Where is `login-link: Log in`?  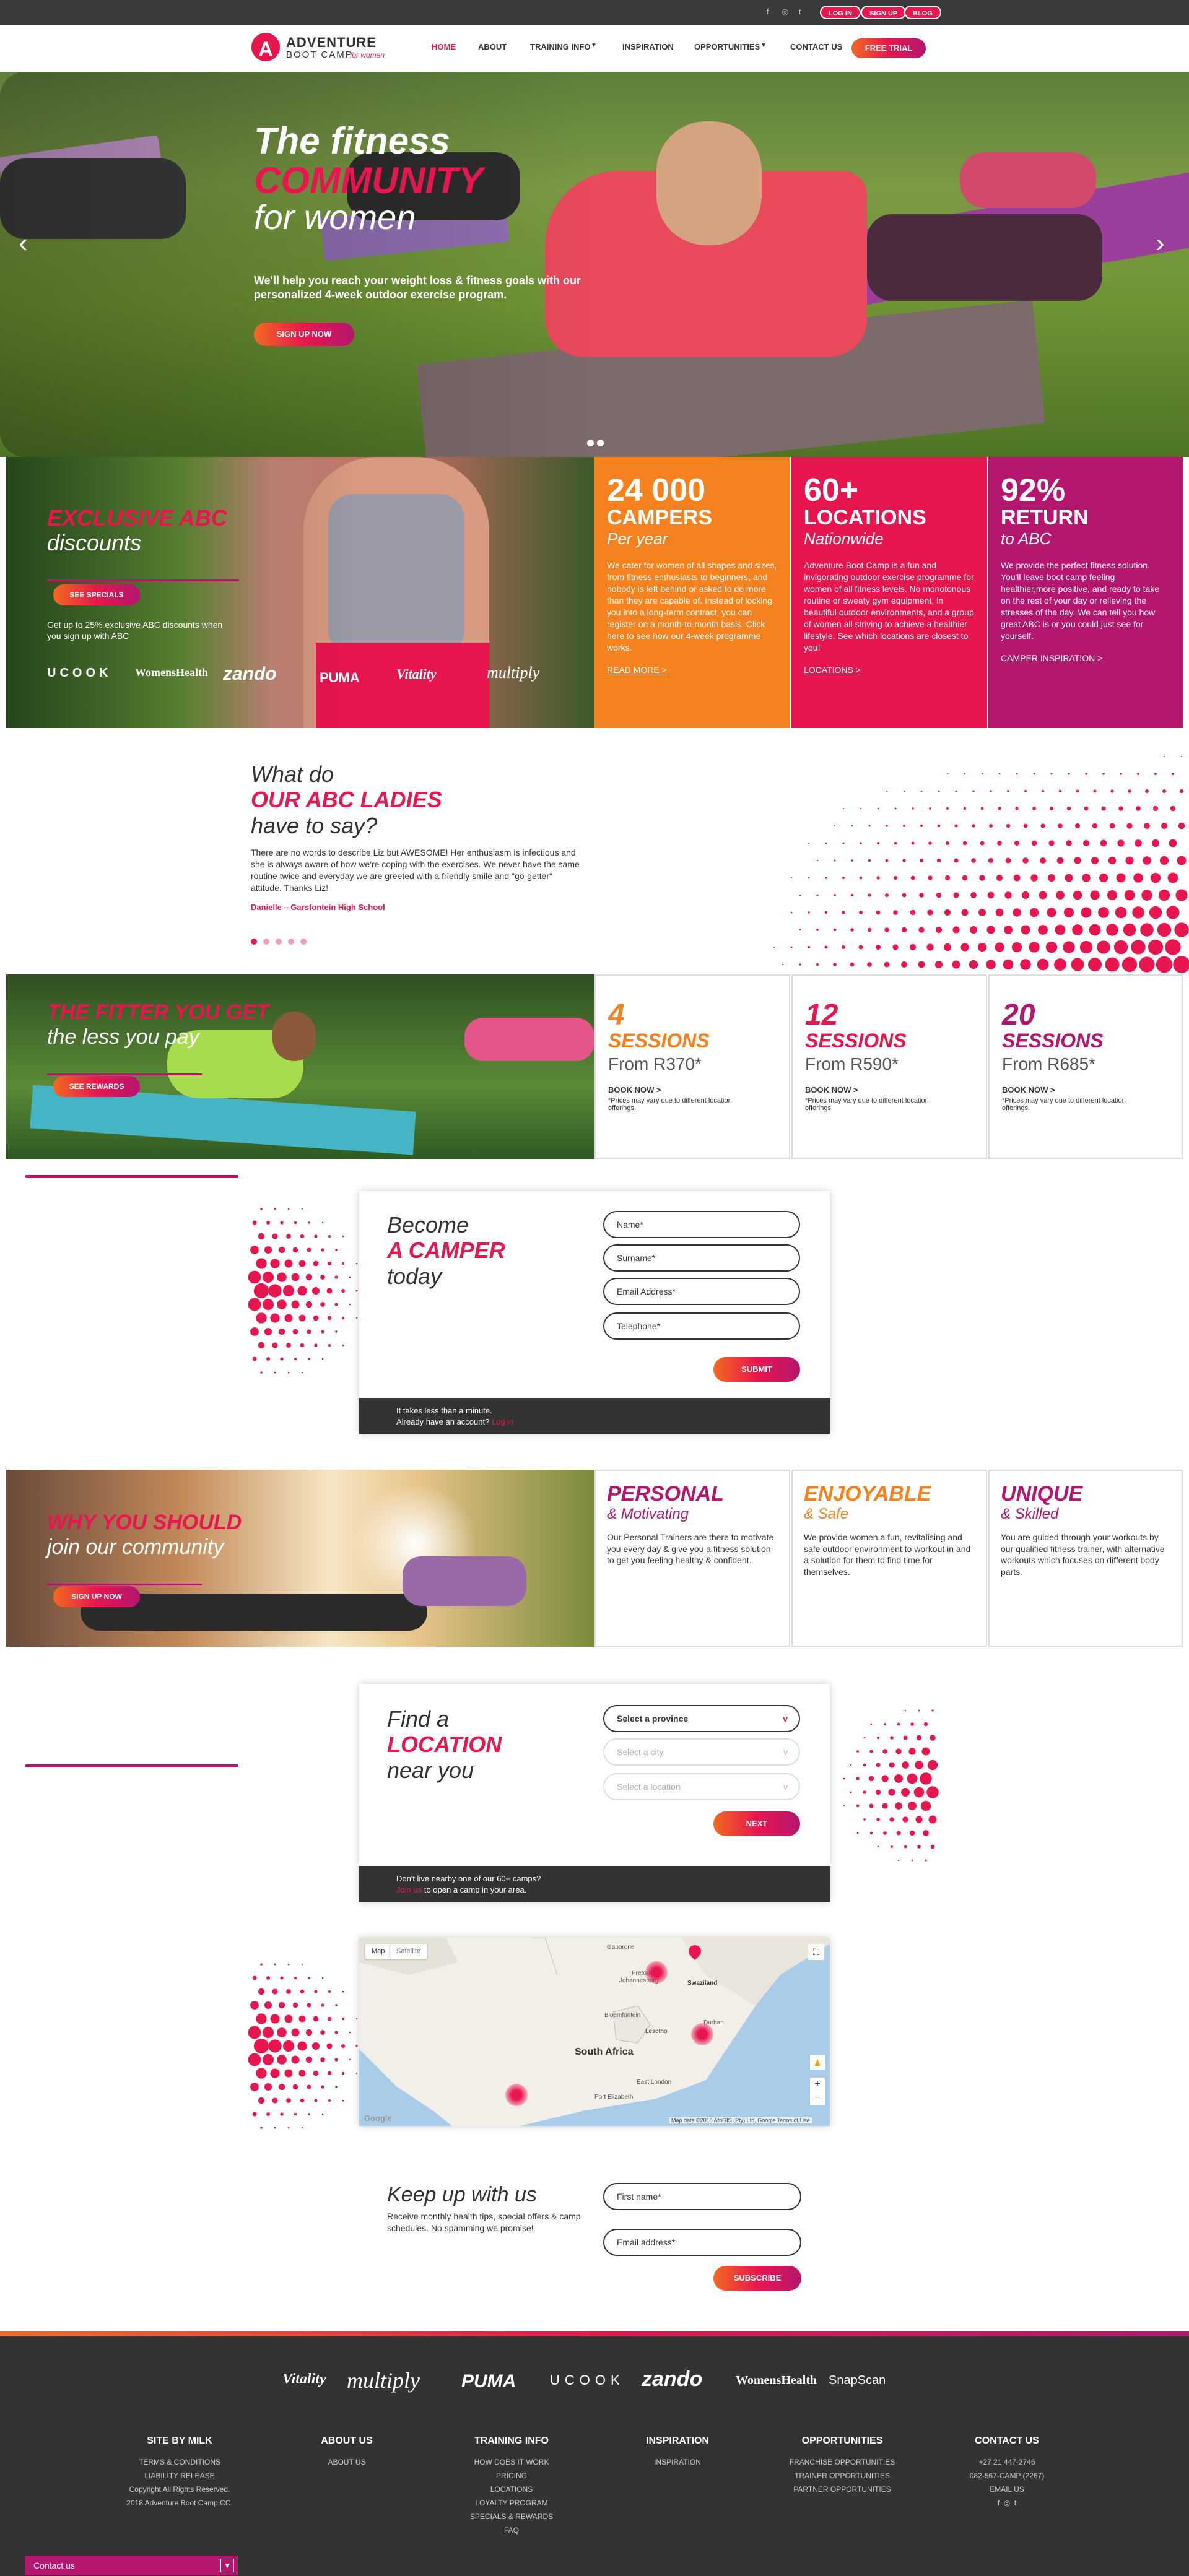
login-link: Log in is located at coordinates (502, 1421).